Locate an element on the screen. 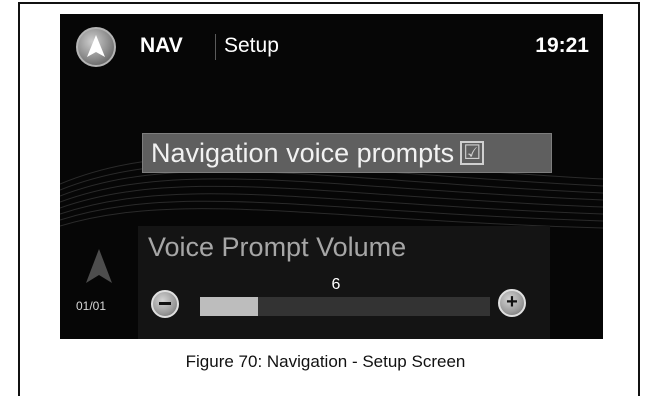 The width and height of the screenshot is (651, 396). page-counter: 01/01 is located at coordinates (91, 306).